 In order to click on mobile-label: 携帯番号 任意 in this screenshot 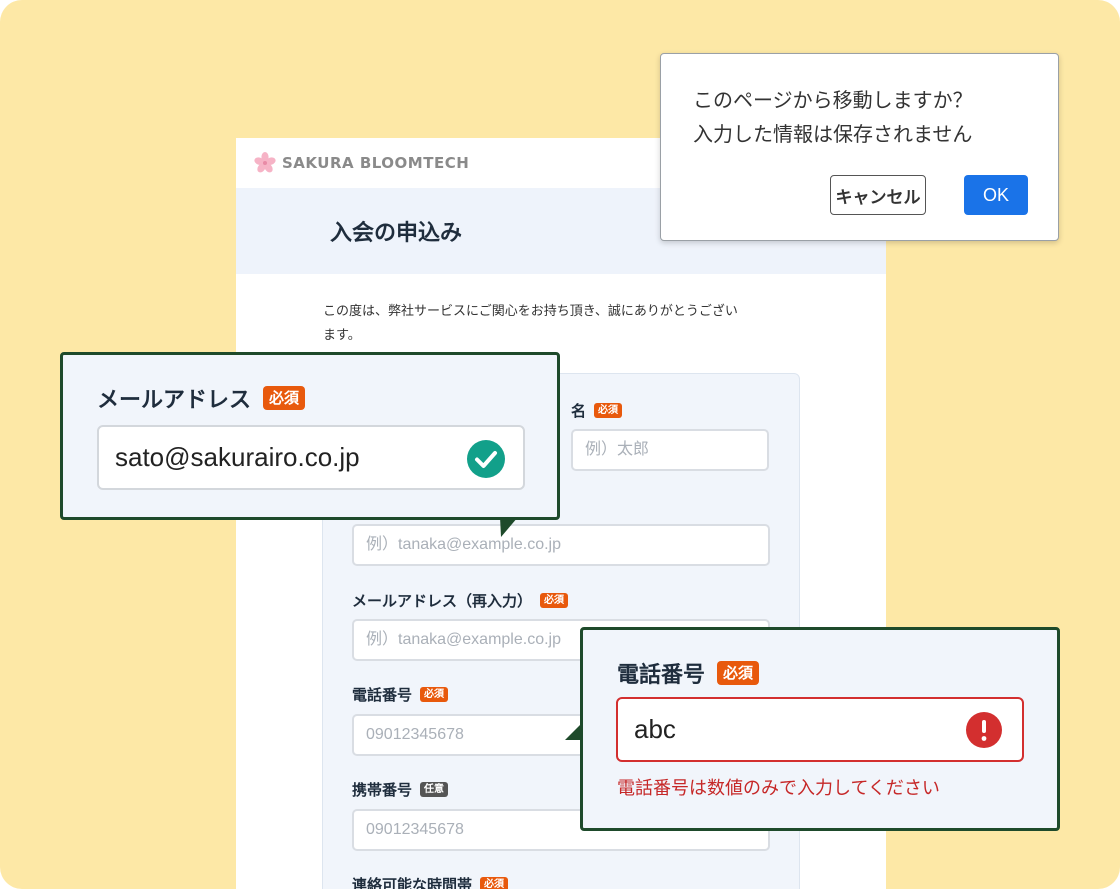, I will do `click(400, 789)`.